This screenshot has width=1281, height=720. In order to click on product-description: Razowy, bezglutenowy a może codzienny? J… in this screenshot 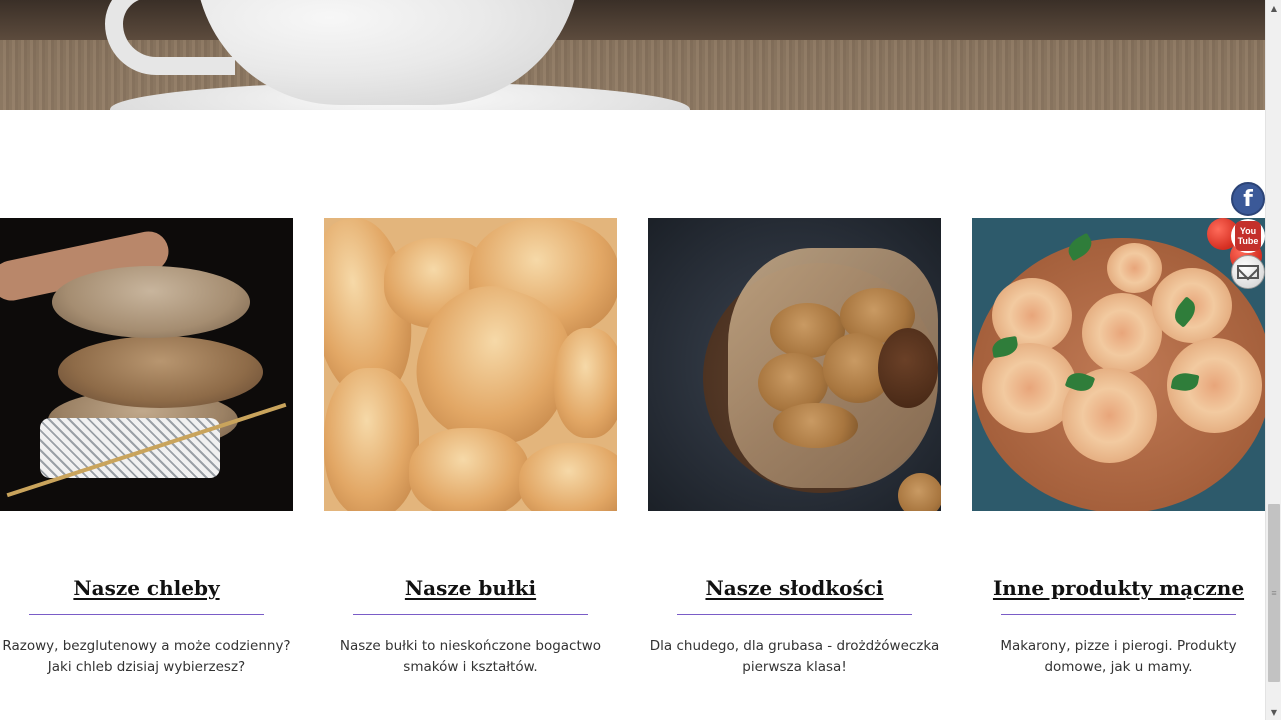, I will do `click(146, 656)`.